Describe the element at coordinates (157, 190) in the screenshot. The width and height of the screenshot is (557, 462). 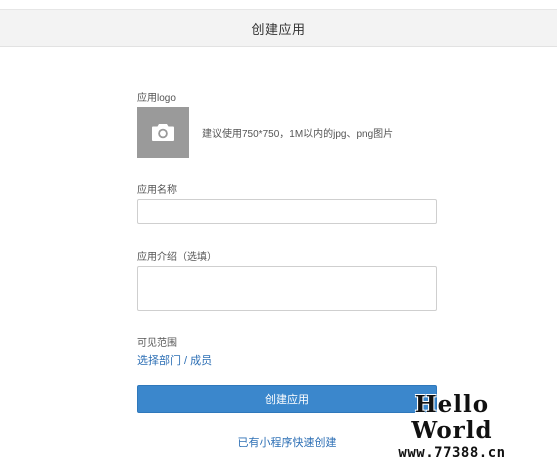
I see `app-name-label: 应用名称` at that location.